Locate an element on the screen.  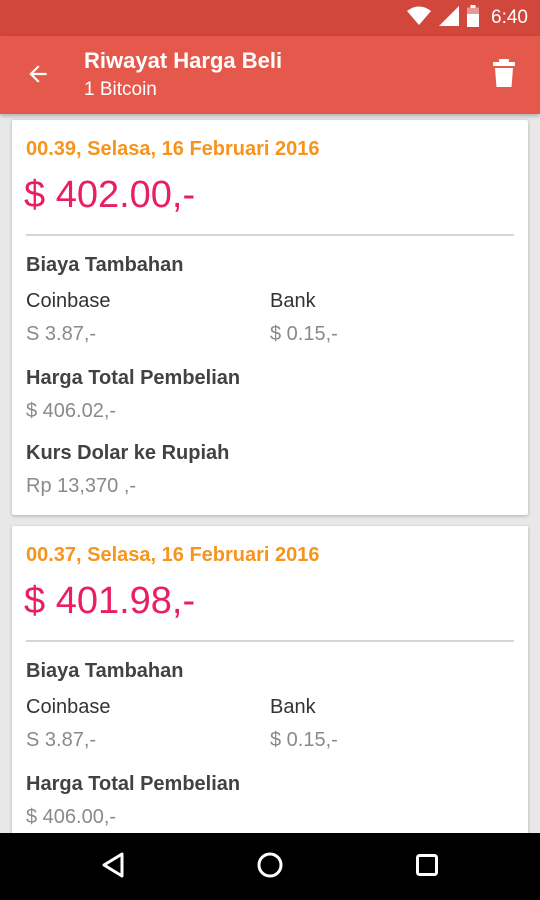
total-value: $ 406.02,- is located at coordinates (71, 411).